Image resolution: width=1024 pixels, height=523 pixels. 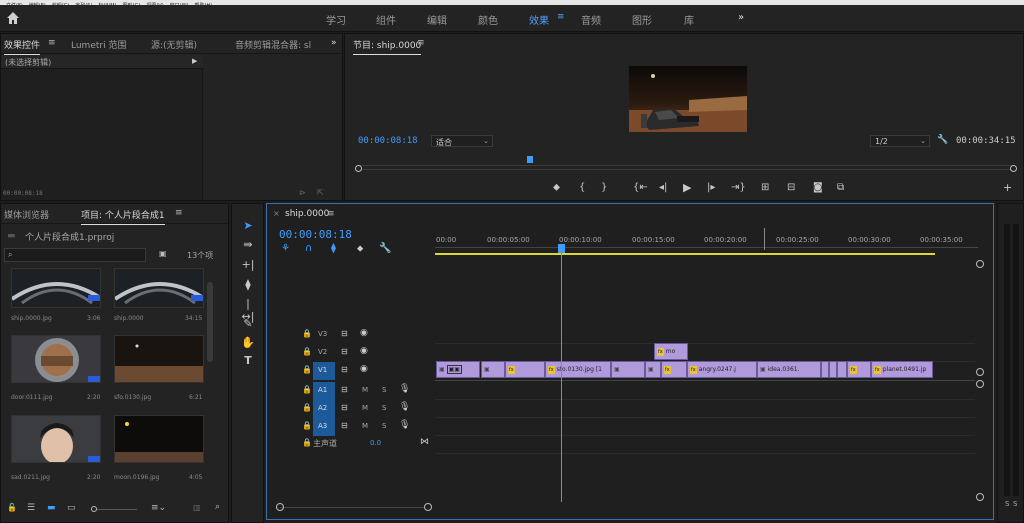 I want to click on clip-v1: fx, so click(x=674, y=369).